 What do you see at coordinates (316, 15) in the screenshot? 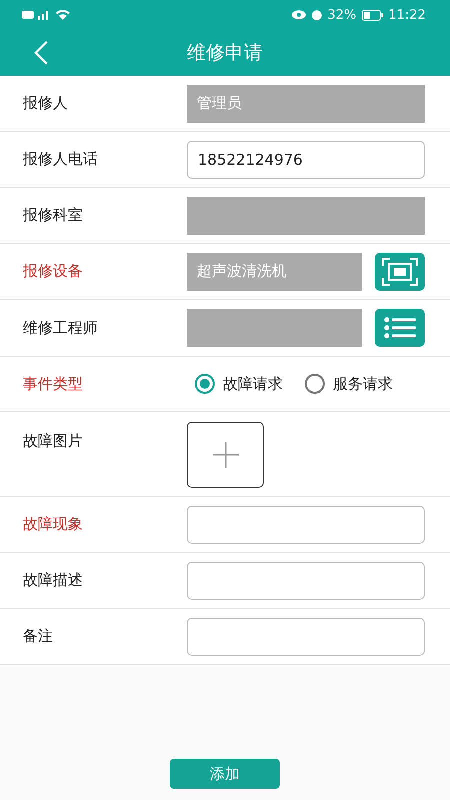
I see `alarm-icon` at bounding box center [316, 15].